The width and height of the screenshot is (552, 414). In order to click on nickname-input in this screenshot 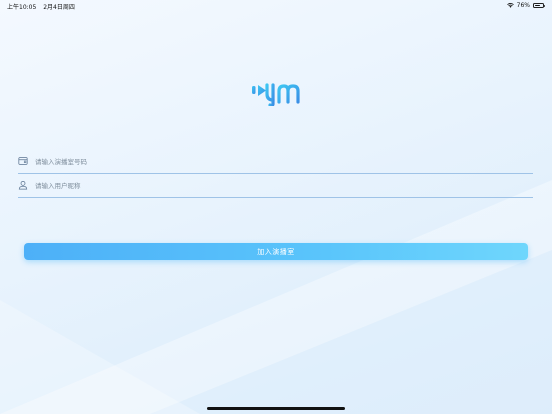, I will do `click(275, 186)`.